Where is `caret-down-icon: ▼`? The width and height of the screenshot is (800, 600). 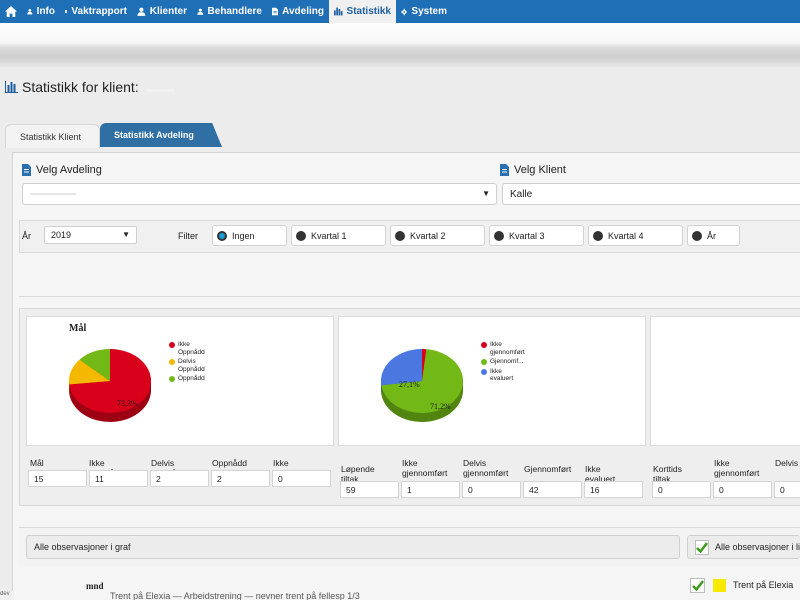 caret-down-icon: ▼ is located at coordinates (126, 234).